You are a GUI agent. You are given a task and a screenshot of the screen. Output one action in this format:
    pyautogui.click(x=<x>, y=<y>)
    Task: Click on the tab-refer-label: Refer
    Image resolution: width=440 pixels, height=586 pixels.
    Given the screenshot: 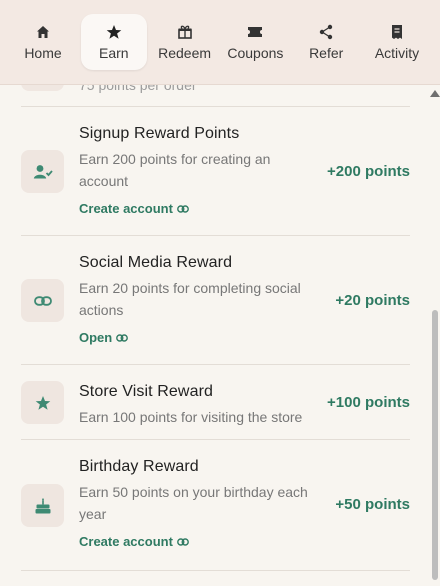 What is the action you would take?
    pyautogui.click(x=326, y=53)
    